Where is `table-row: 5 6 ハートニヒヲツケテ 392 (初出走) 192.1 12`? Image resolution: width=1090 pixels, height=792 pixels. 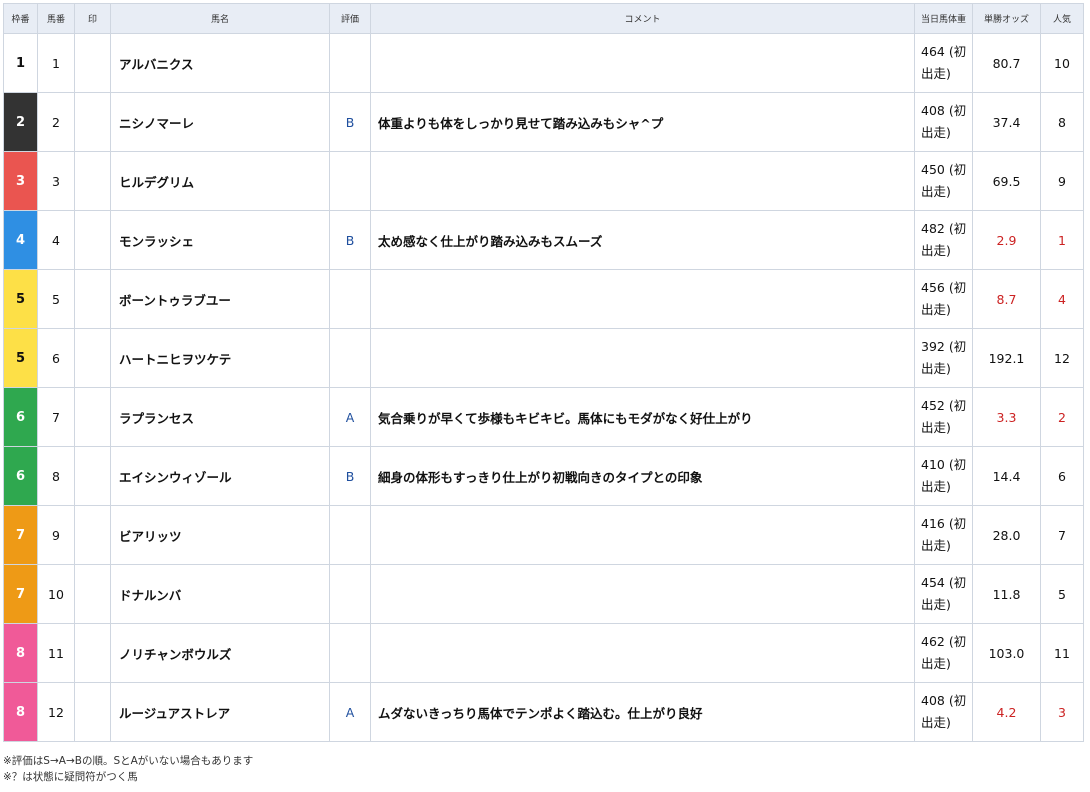
table-row: 5 6 ハートニヒヲツケテ 392 (初出走) 192.1 12 is located at coordinates (543, 358).